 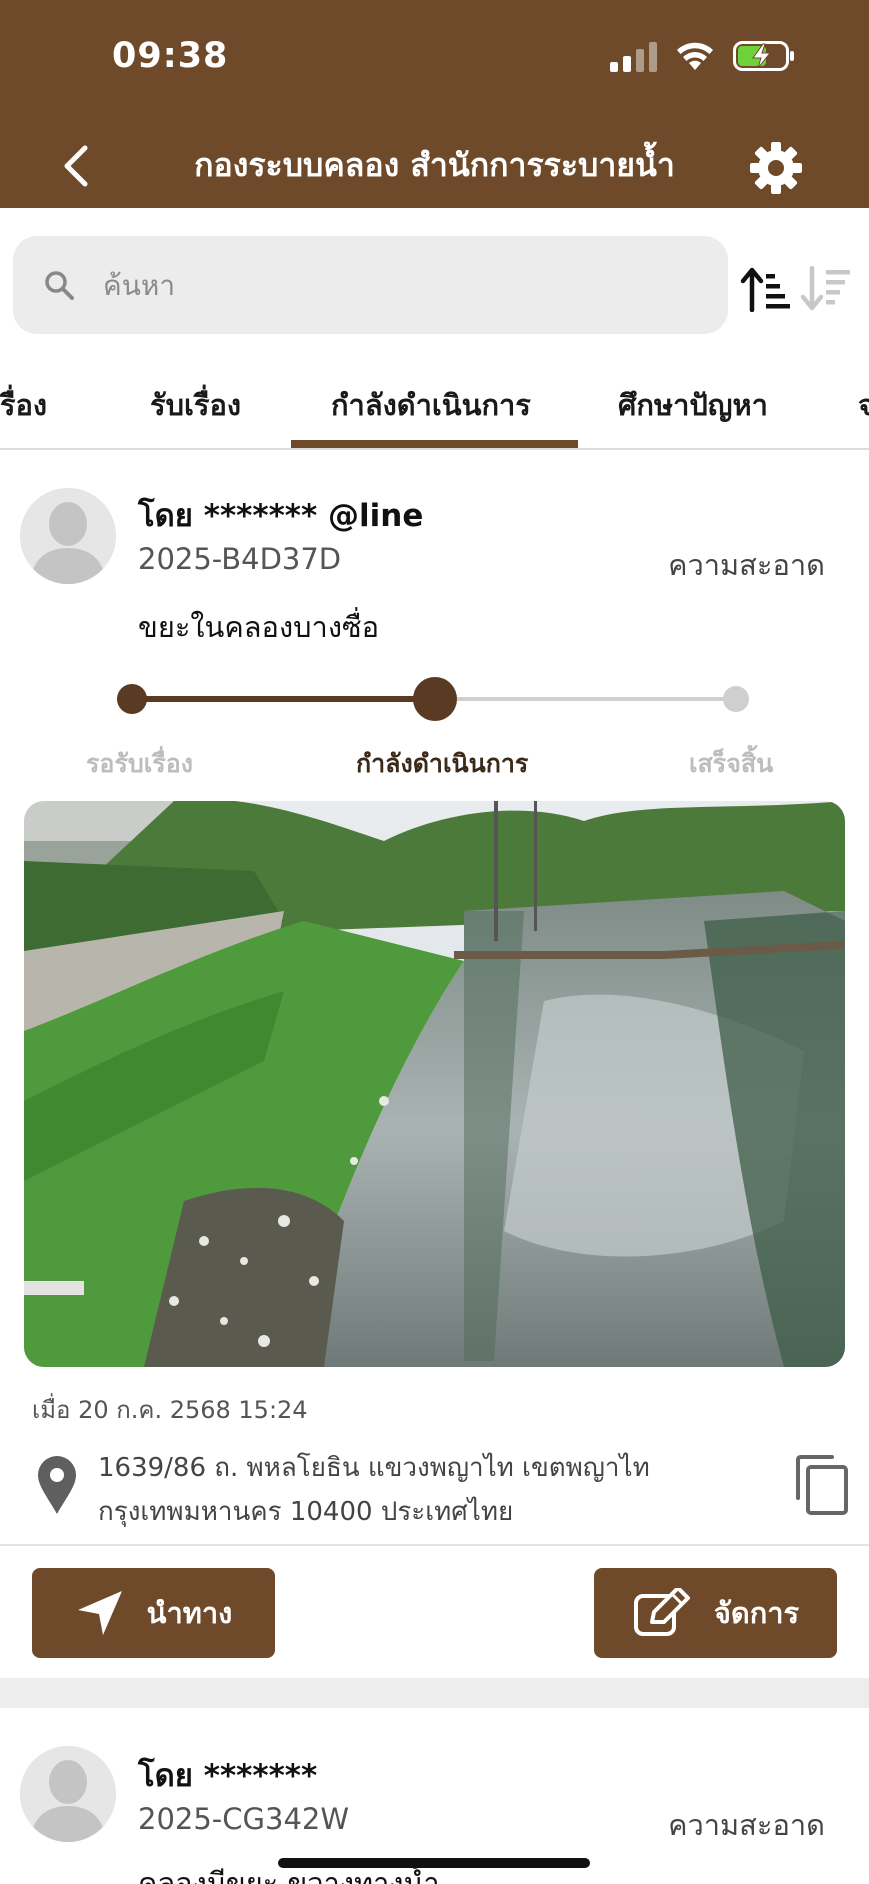 What do you see at coordinates (736, 699) in the screenshot?
I see `step-dot-done` at bounding box center [736, 699].